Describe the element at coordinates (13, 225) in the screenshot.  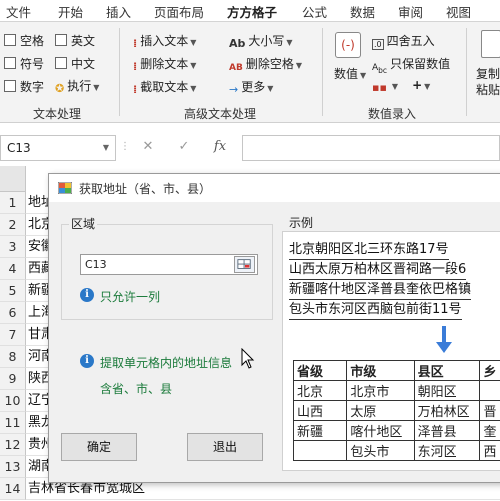
I see `row-header: 2` at that location.